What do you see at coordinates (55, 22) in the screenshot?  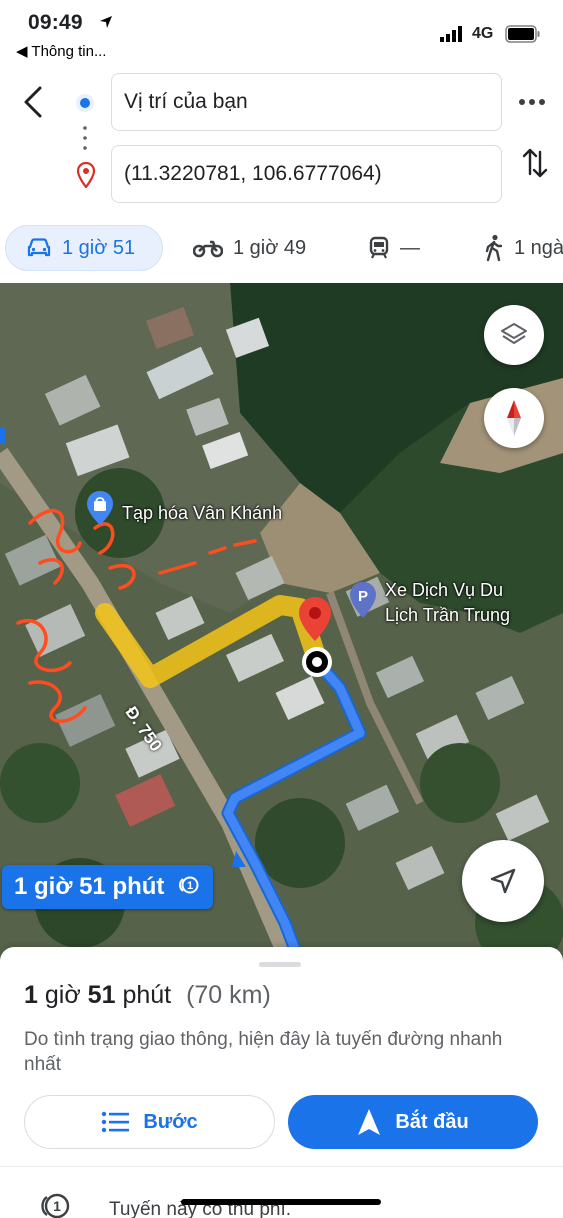 I see `status-time: 09:49` at bounding box center [55, 22].